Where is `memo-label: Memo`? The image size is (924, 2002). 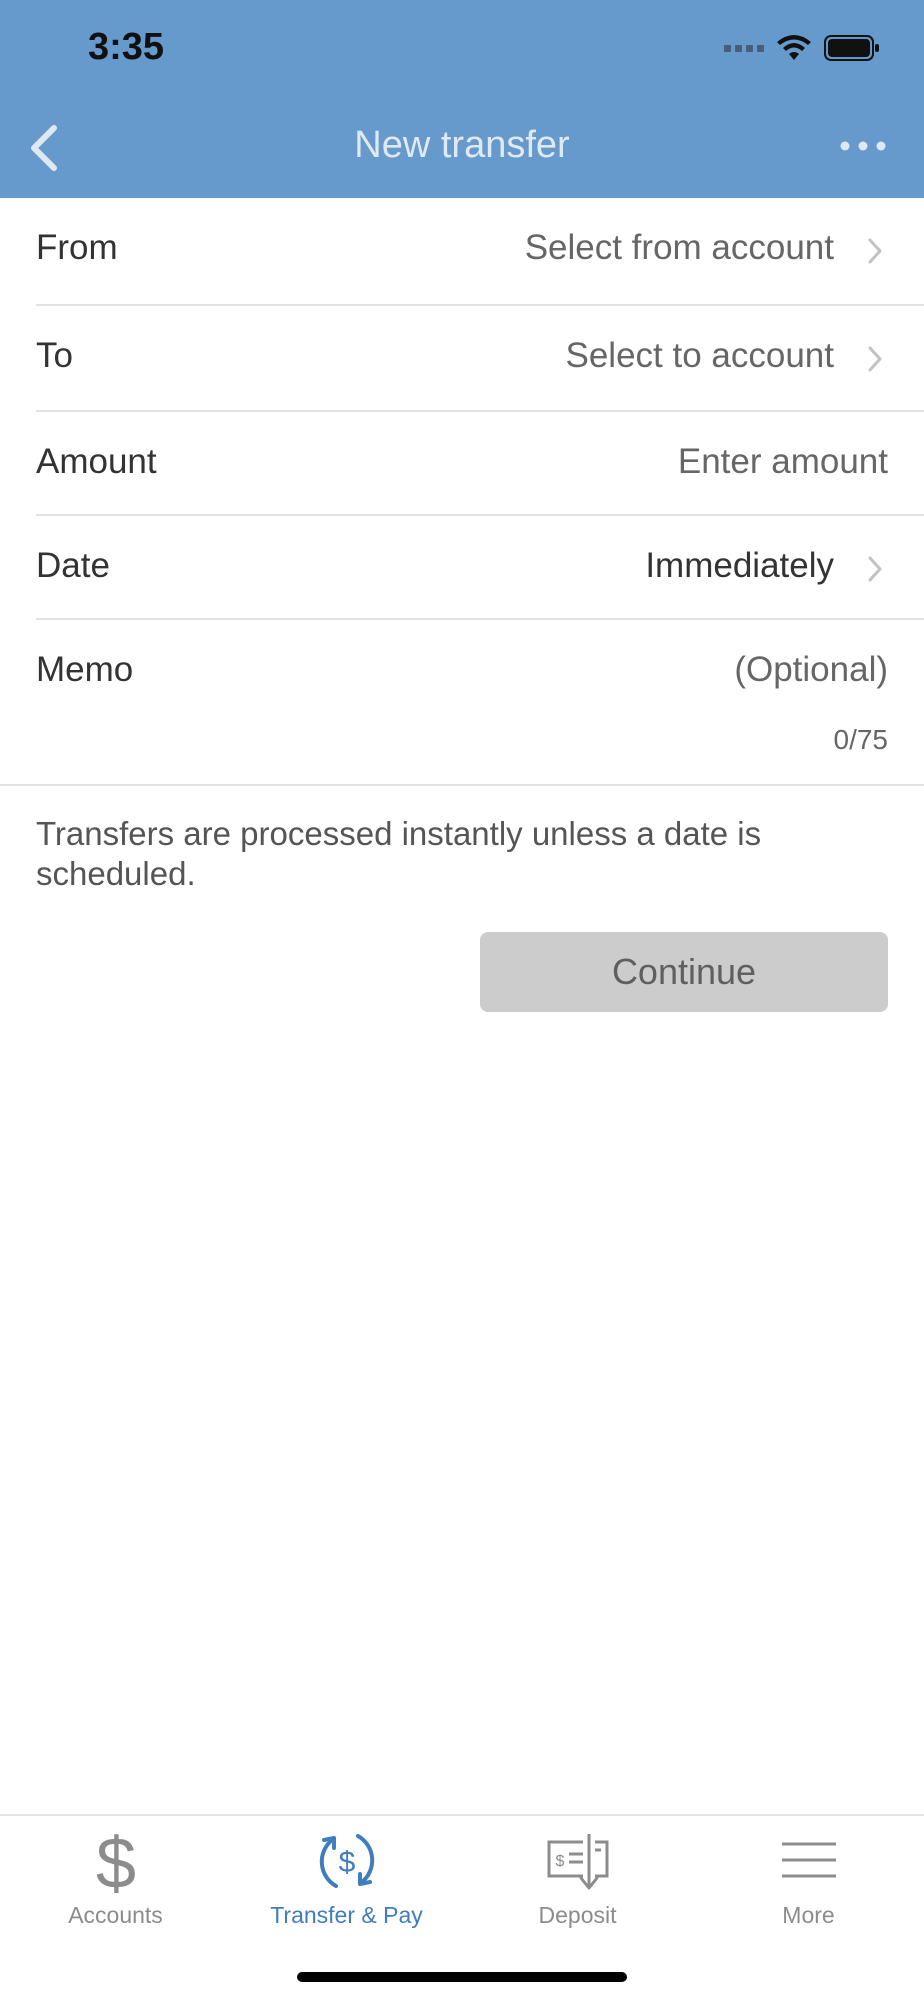 memo-label: Memo is located at coordinates (85, 669).